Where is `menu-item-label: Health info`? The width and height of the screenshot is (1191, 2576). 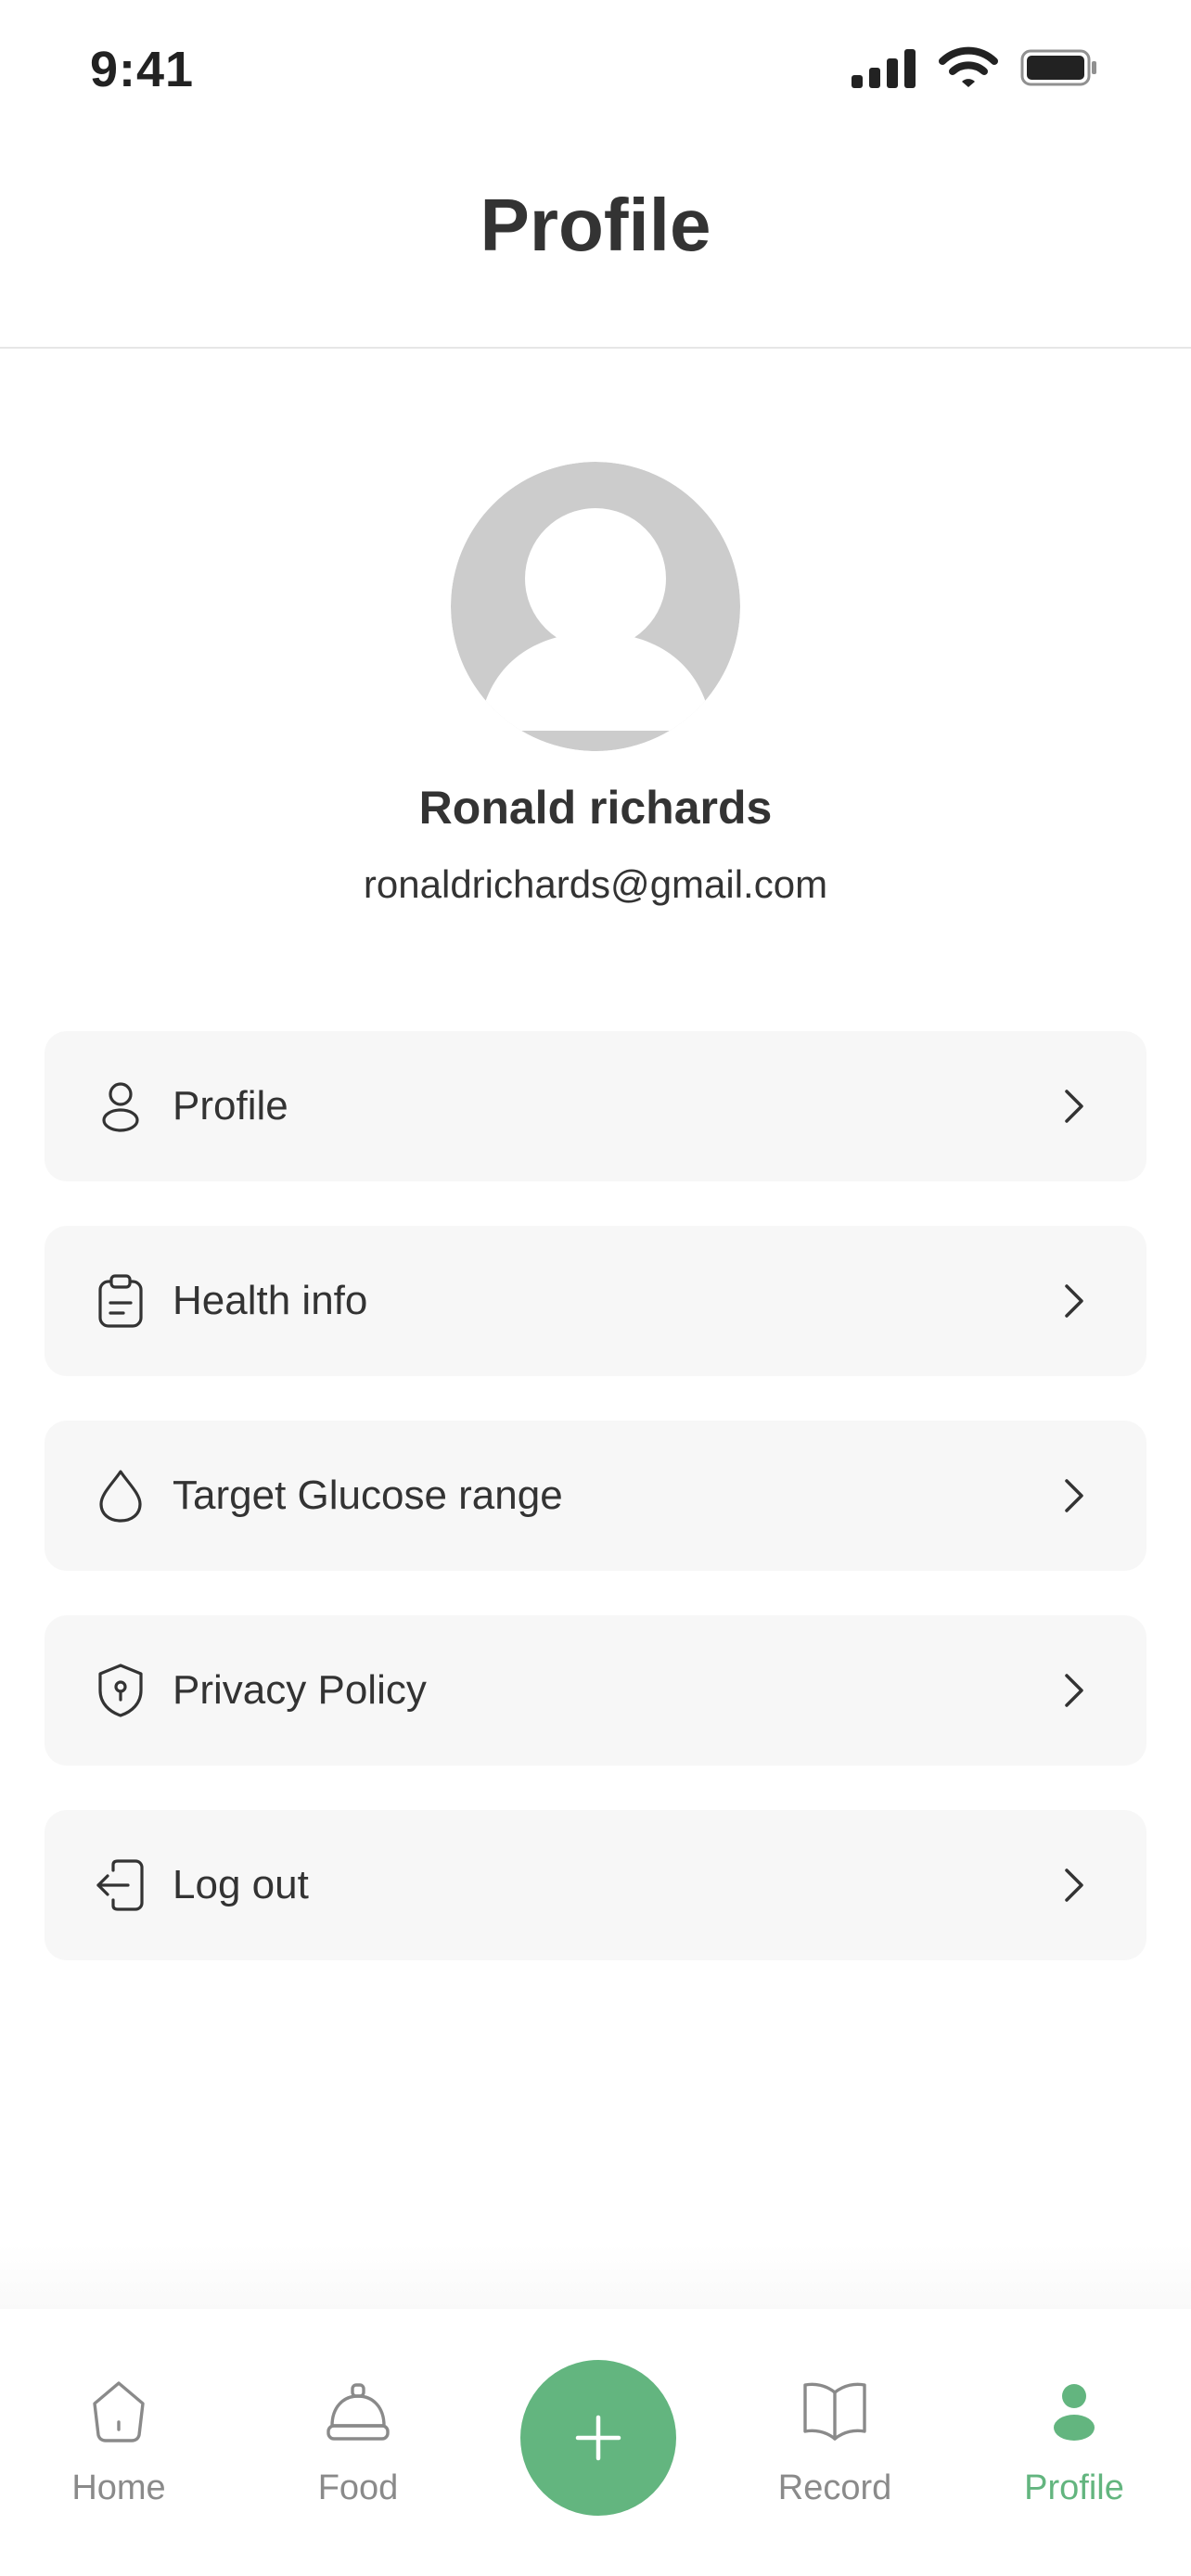
menu-item-label: Health info is located at coordinates (270, 1300).